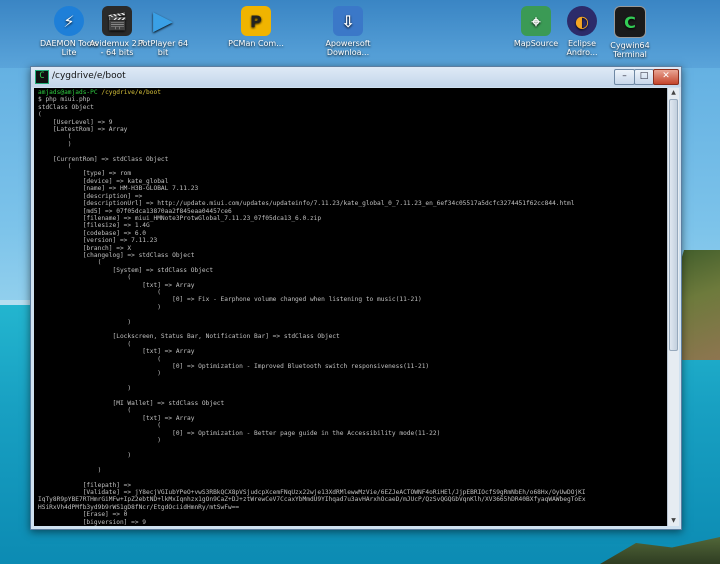 The width and height of the screenshot is (720, 564). I want to click on scroll-up-arrow-icon: ▲, so click(673, 93).